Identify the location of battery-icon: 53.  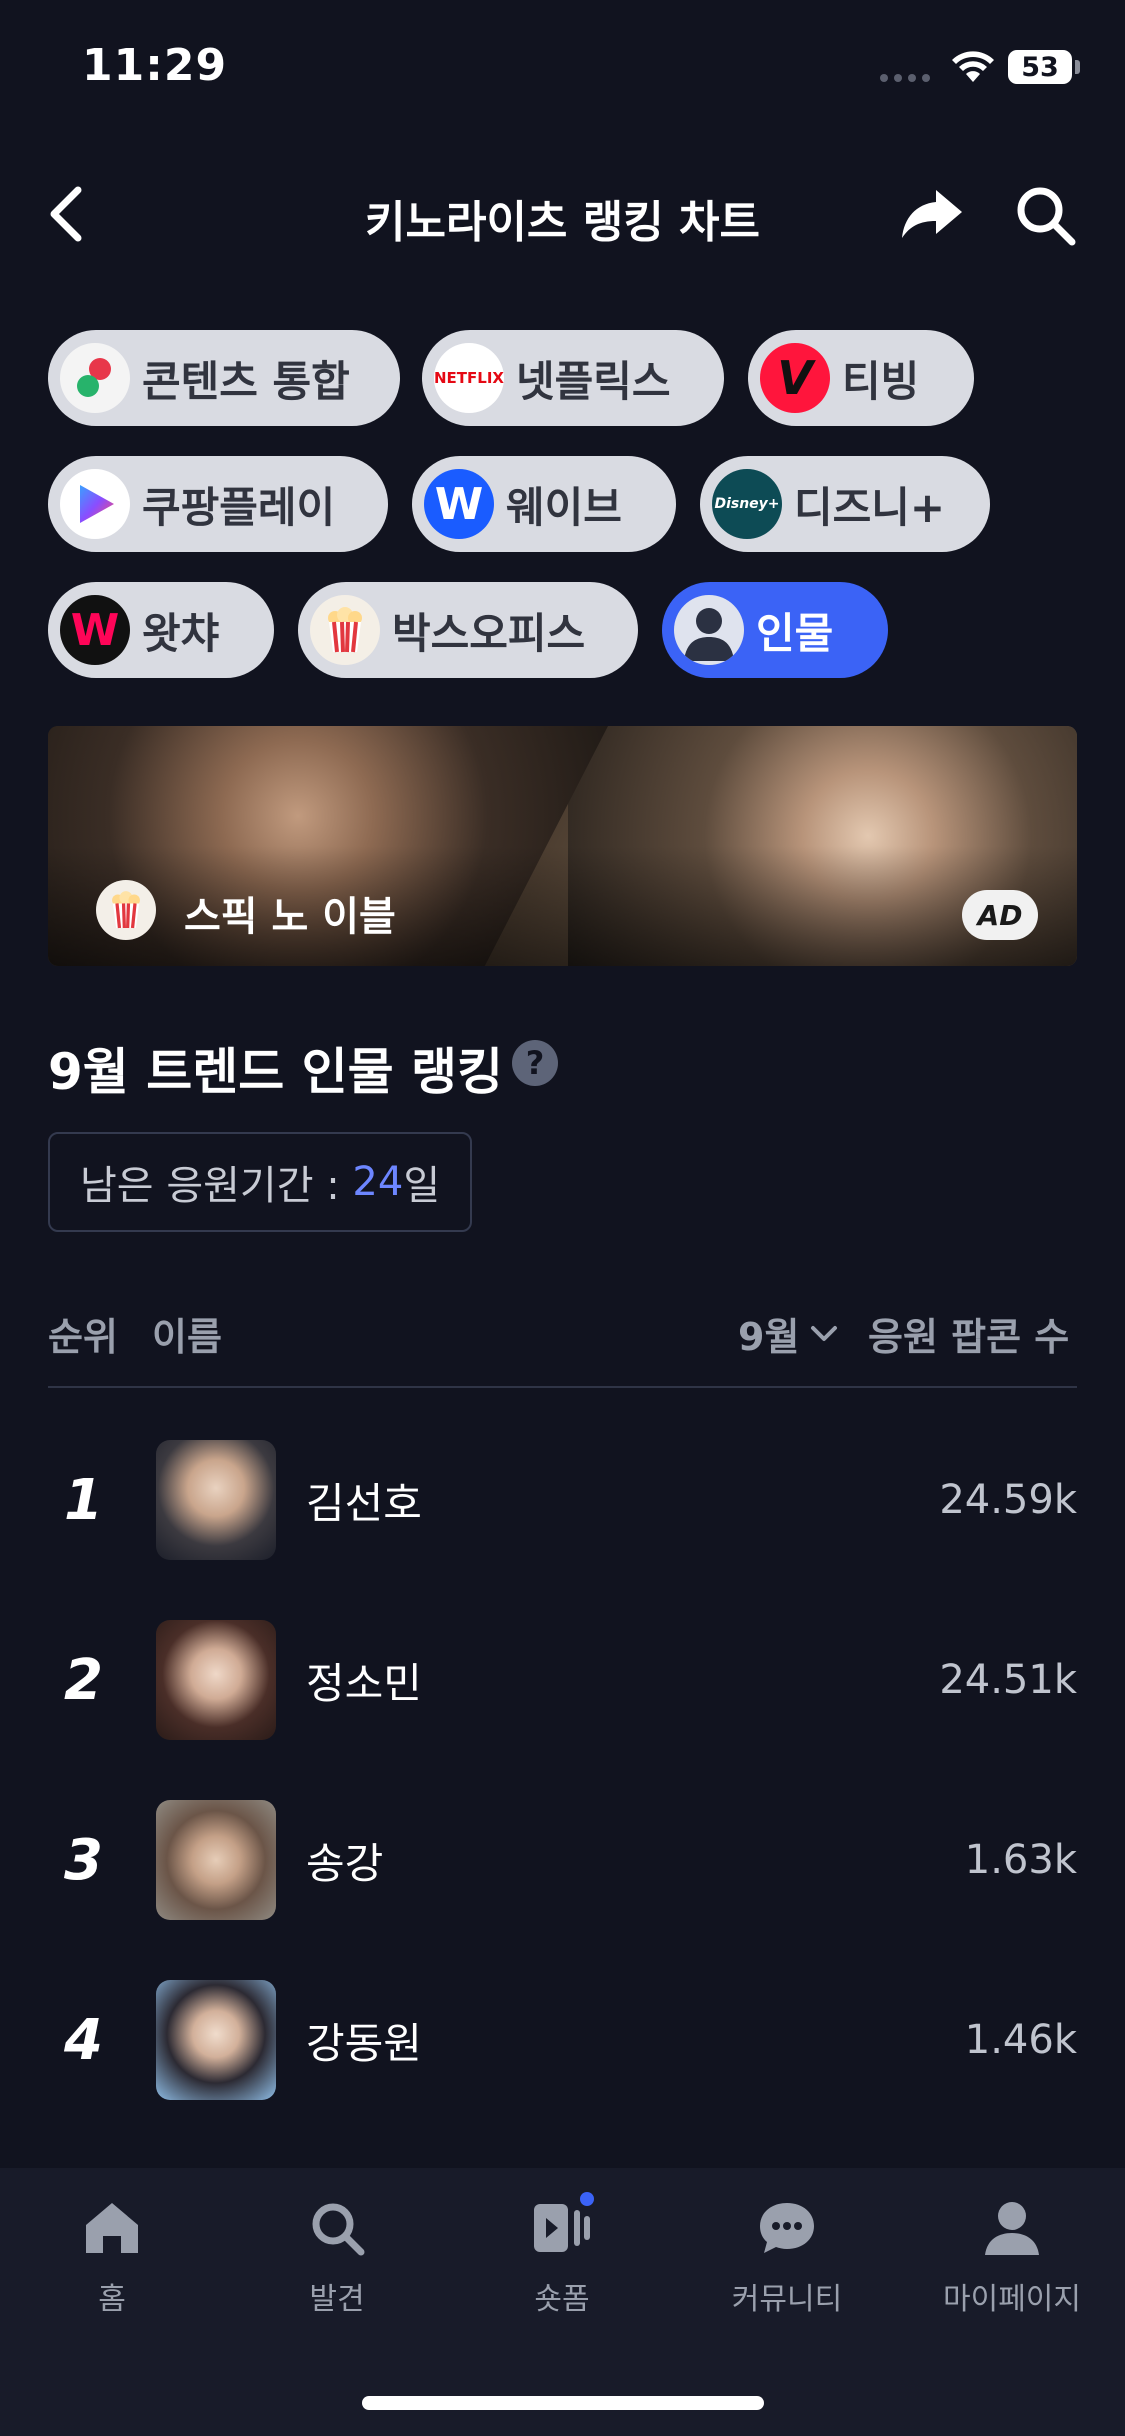
(1040, 67).